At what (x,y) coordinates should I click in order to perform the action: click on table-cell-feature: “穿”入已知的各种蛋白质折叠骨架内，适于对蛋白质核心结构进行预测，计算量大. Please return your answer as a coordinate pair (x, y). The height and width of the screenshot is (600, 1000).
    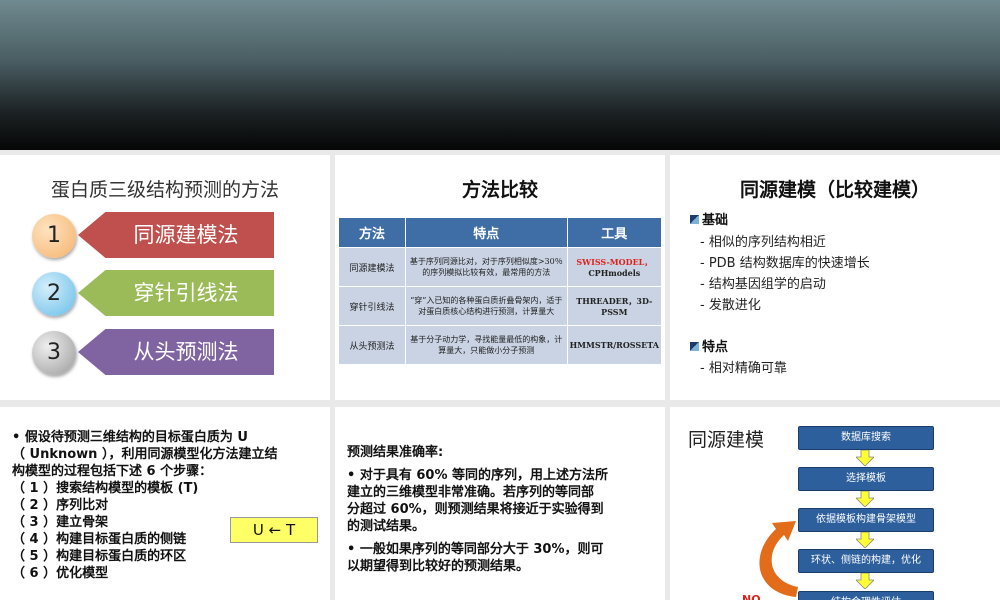
    Looking at the image, I should click on (486, 306).